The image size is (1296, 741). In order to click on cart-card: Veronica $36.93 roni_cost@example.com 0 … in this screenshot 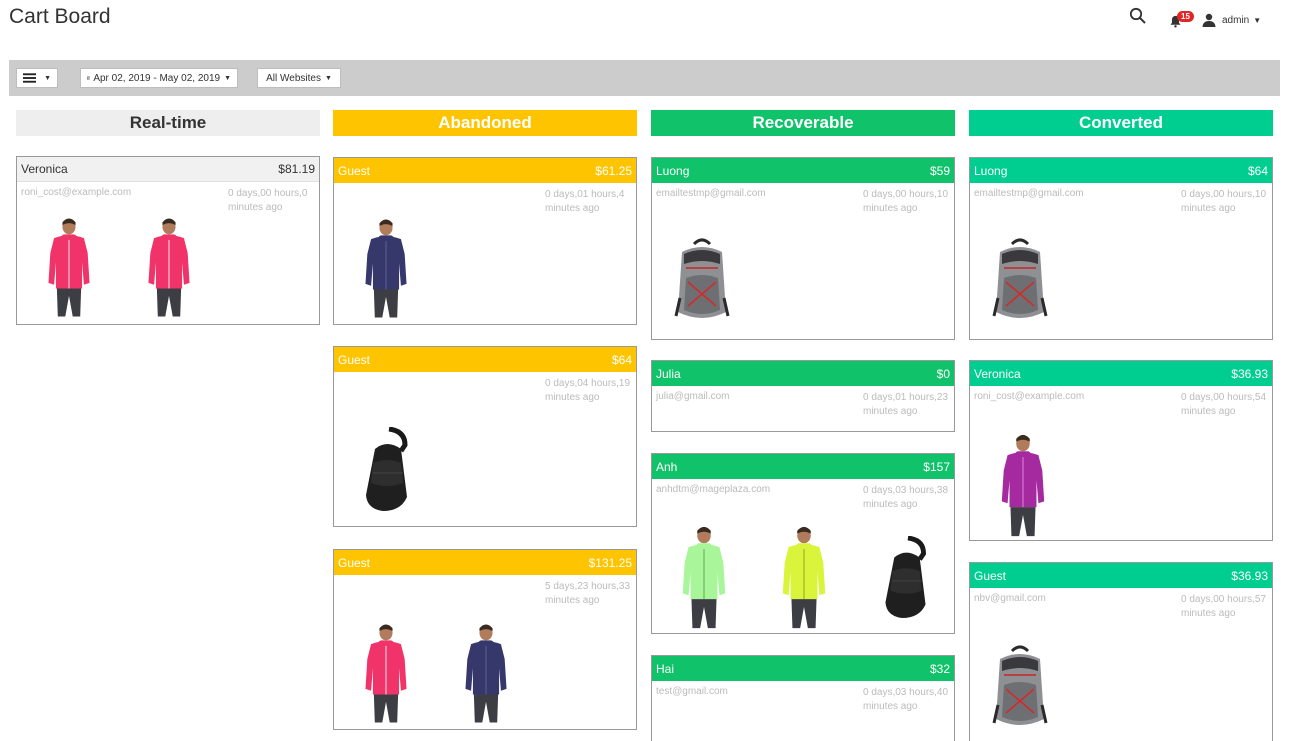, I will do `click(1121, 450)`.